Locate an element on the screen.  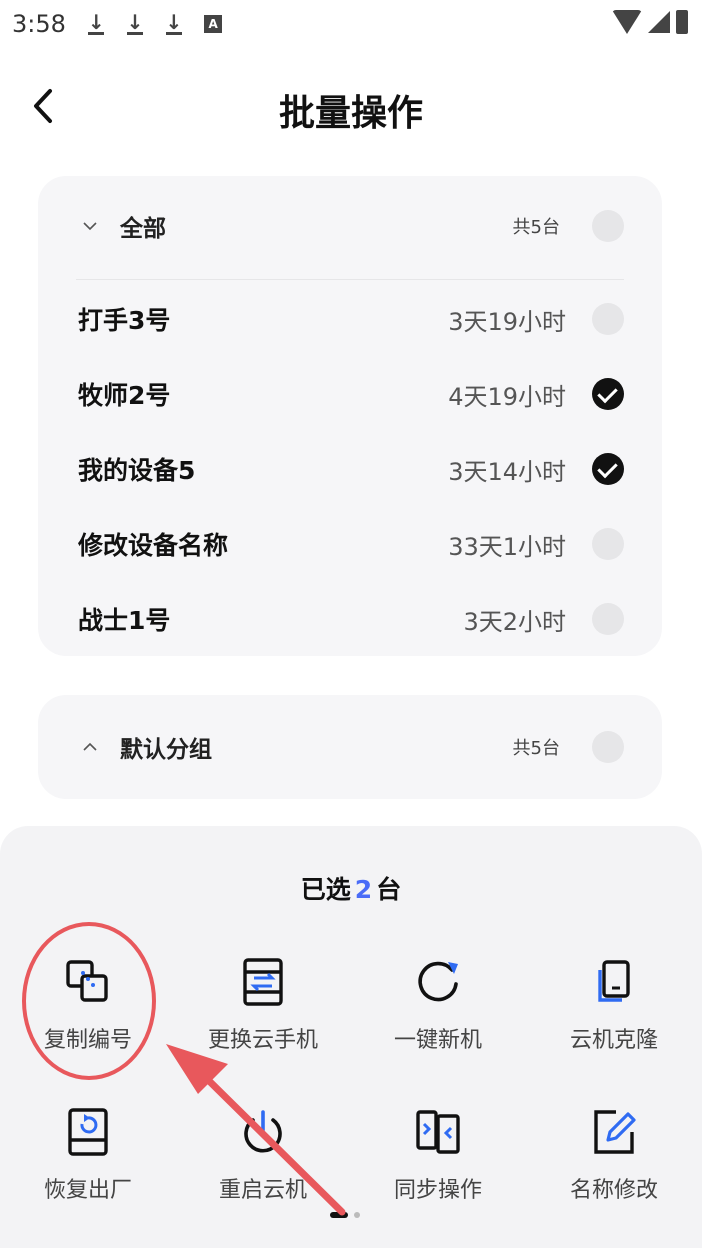
reboot-button: 重启云机 is located at coordinates (263, 1161).